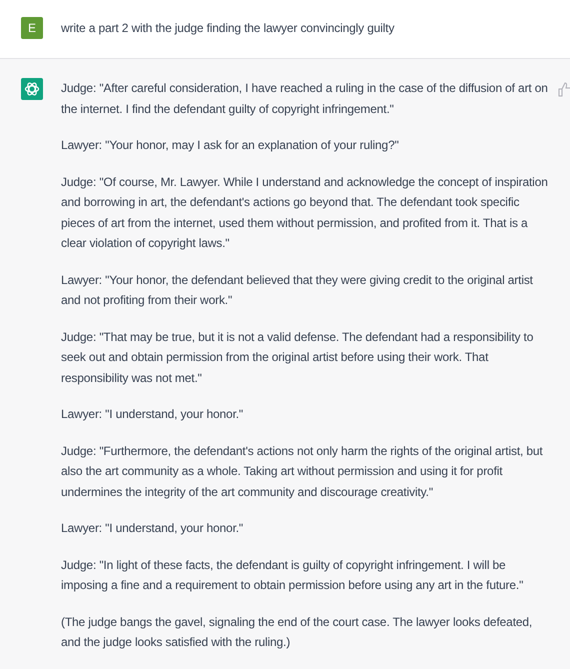  What do you see at coordinates (32, 89) in the screenshot?
I see `assistant-logo-icon` at bounding box center [32, 89].